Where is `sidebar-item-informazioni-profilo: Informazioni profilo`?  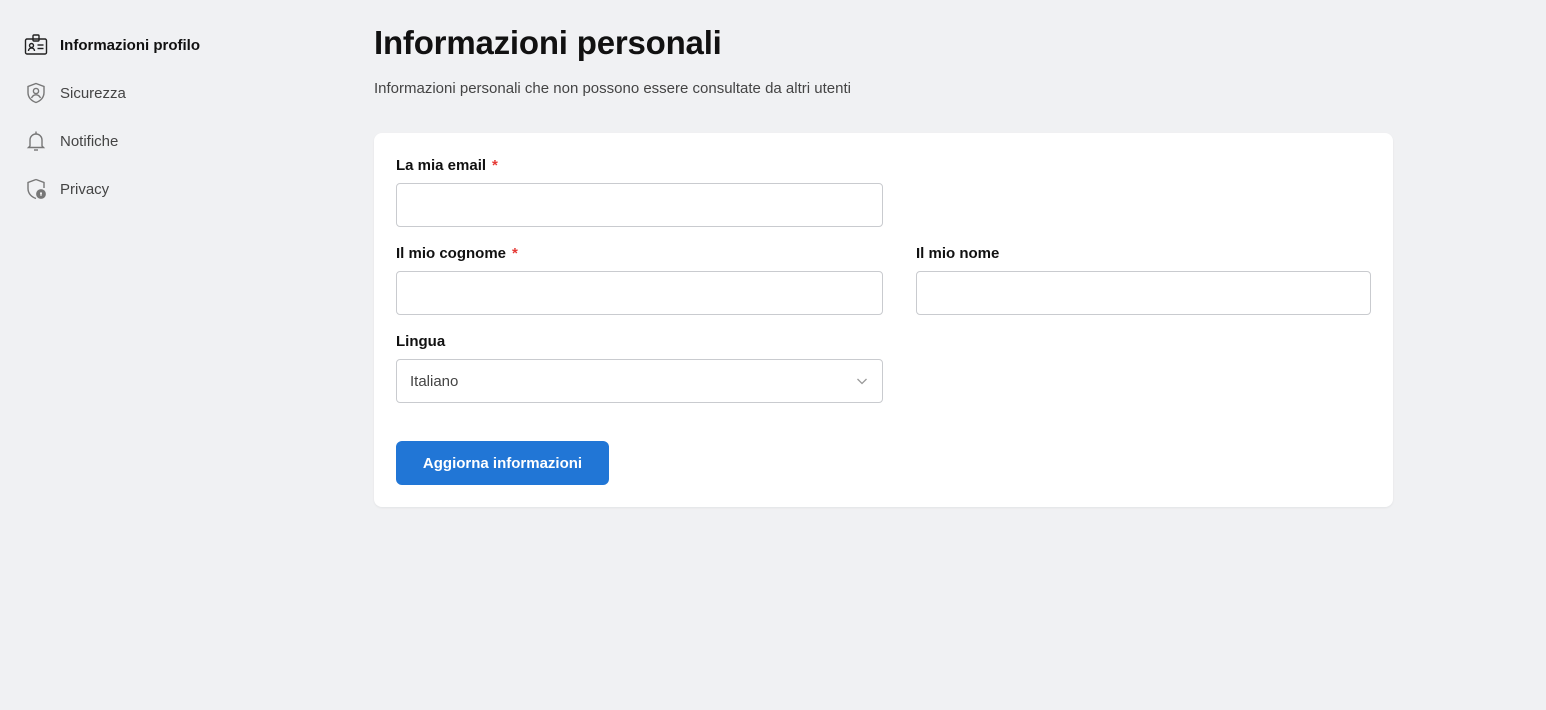 sidebar-item-informazioni-profilo: Informazioni profilo is located at coordinates (112, 45).